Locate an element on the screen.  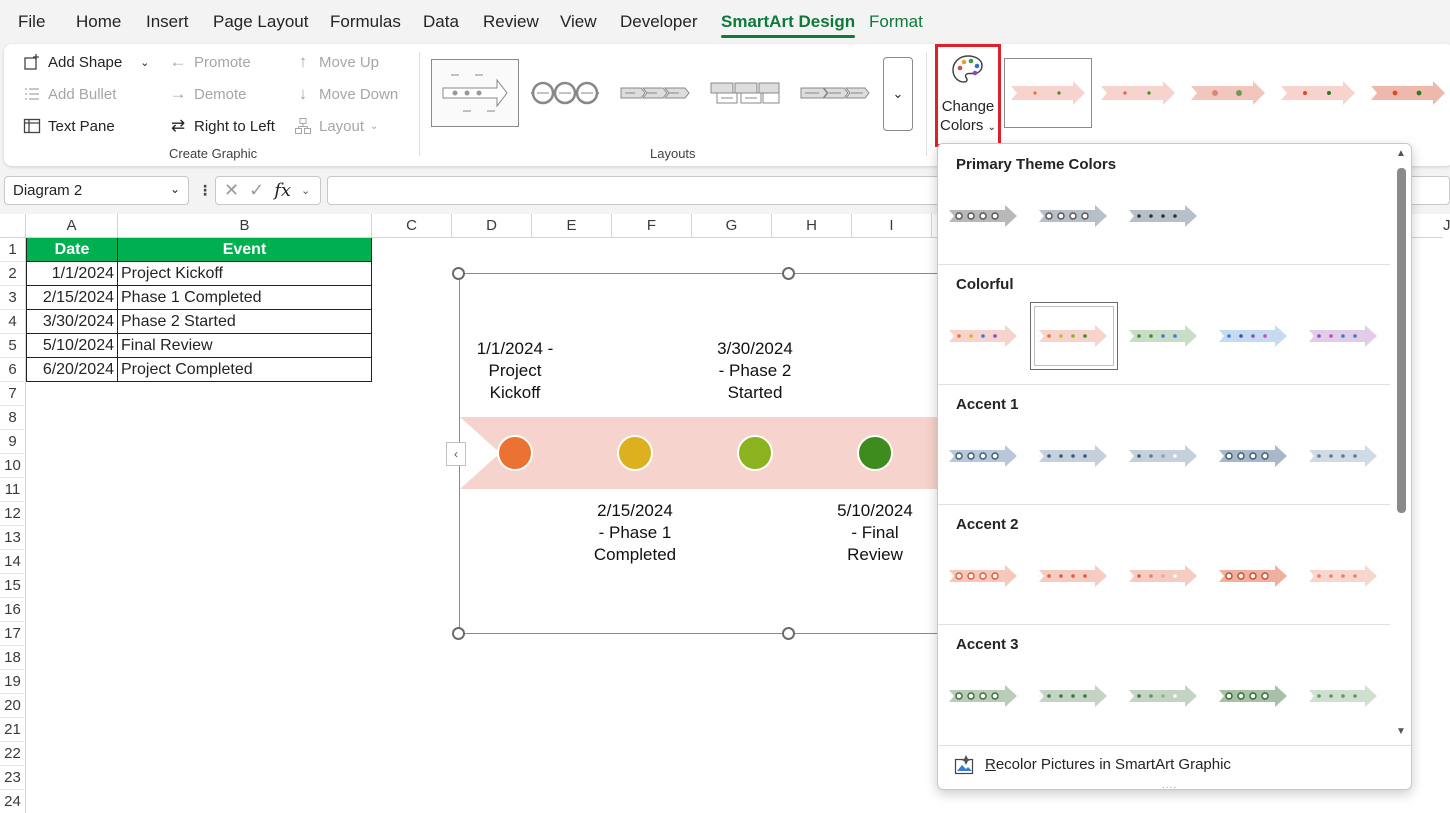
row-header: 18 is located at coordinates (13, 658).